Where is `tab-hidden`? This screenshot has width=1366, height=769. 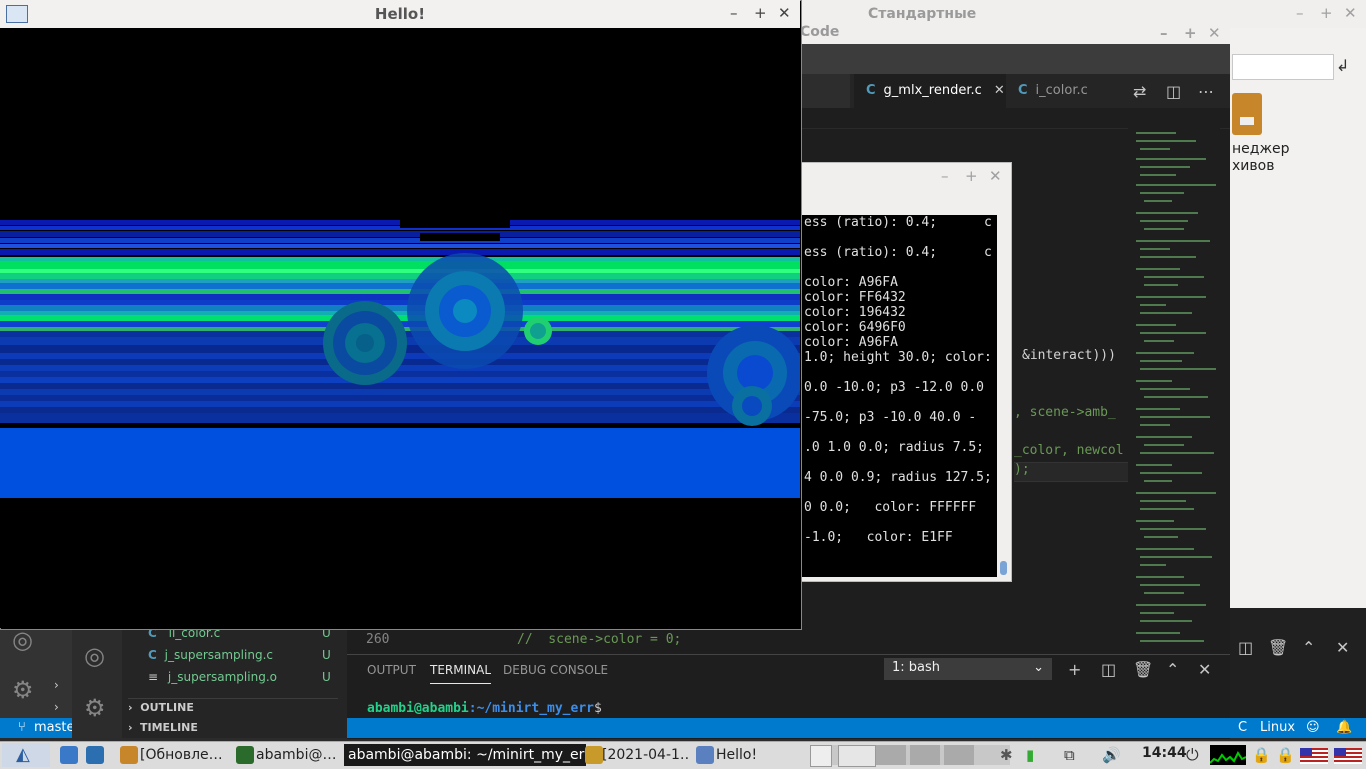
tab-hidden is located at coordinates (825, 91).